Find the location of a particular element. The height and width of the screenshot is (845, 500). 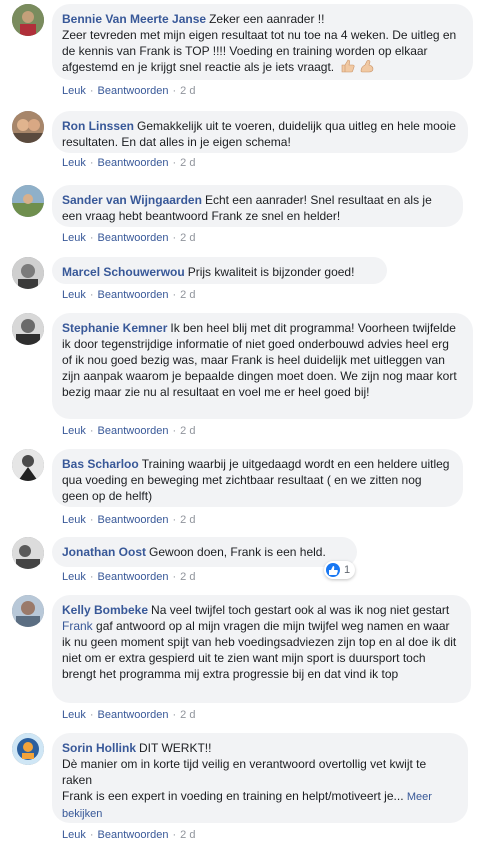

comment-author: Sander van Wijngaarden is located at coordinates (132, 200).